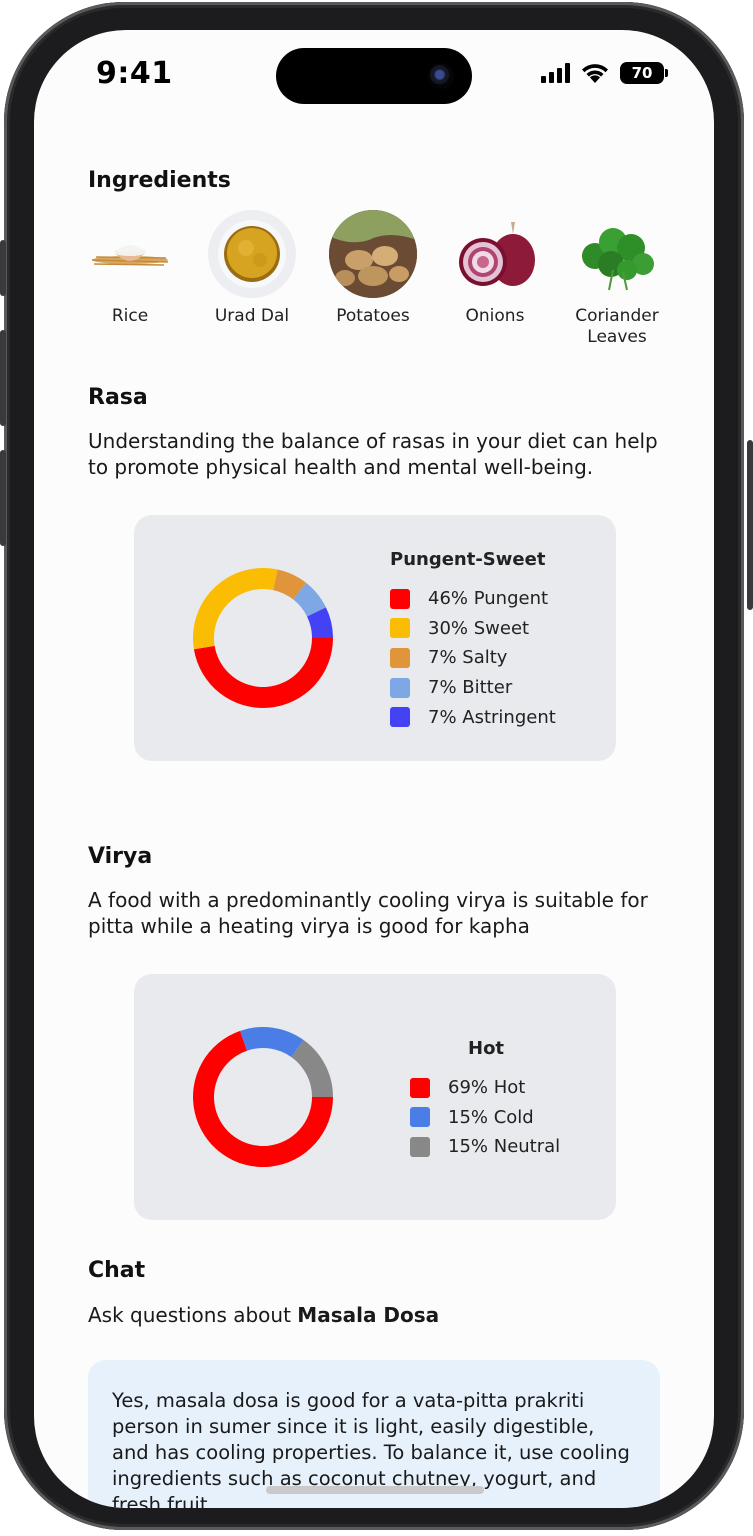 This screenshot has height=1536, width=753. What do you see at coordinates (235, 609) in the screenshot?
I see `donut-slice-sweet` at bounding box center [235, 609].